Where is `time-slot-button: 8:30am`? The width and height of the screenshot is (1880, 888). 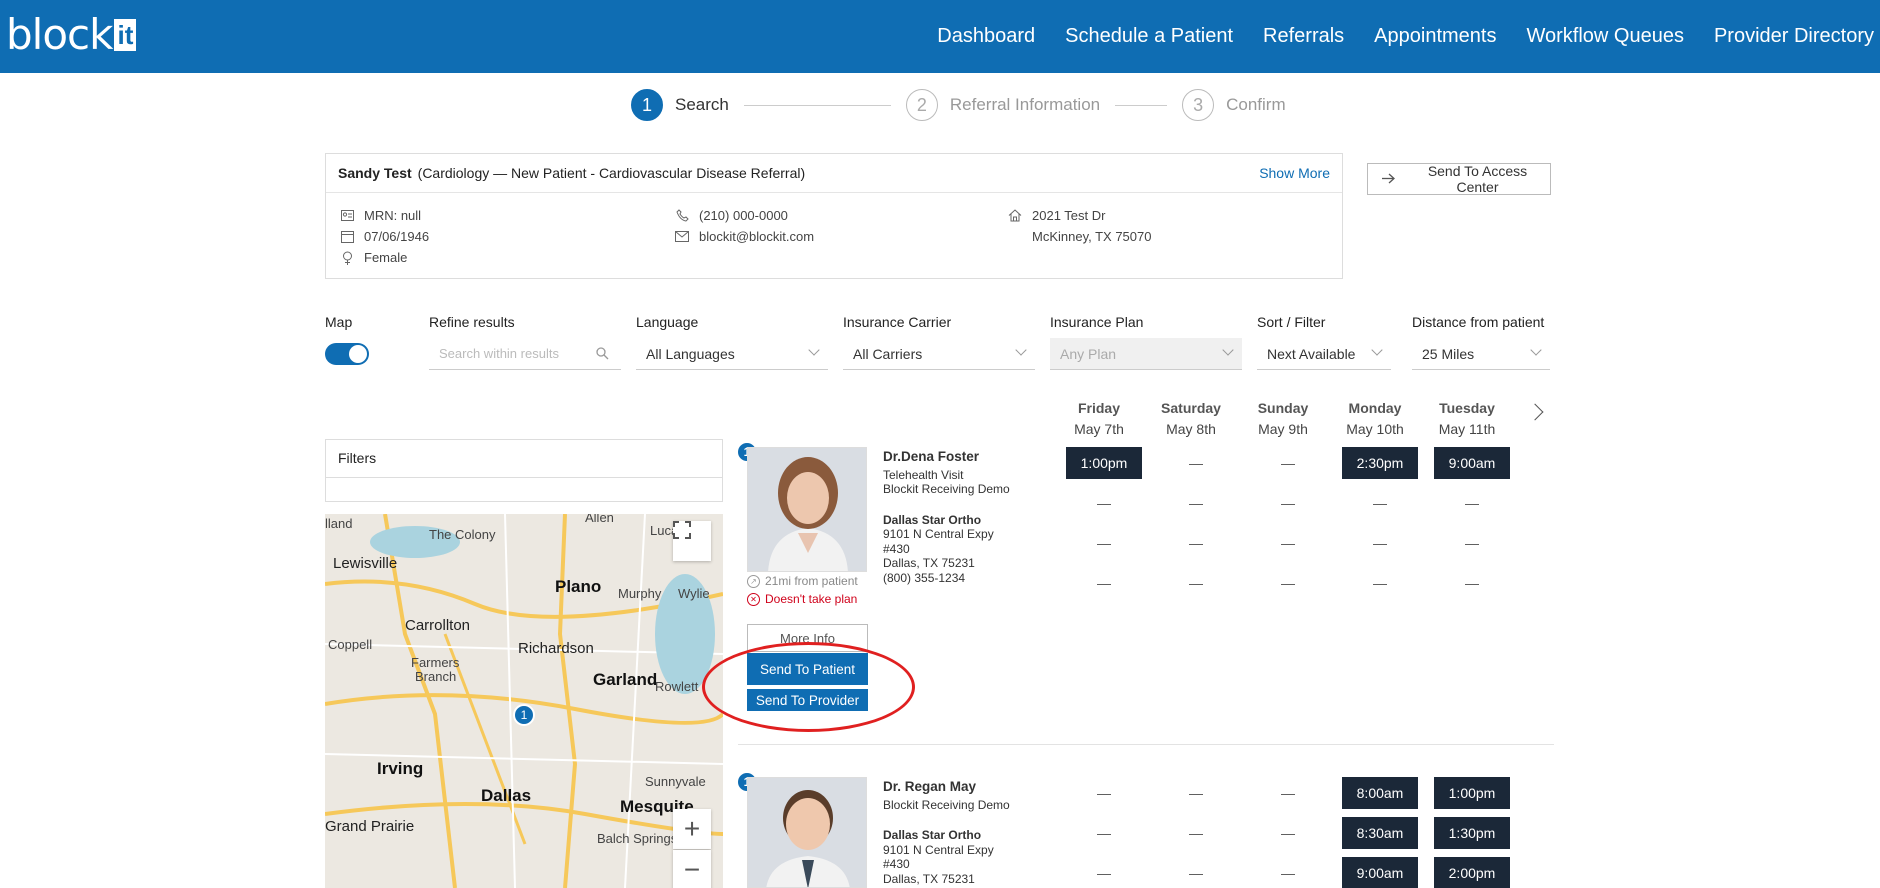 time-slot-button: 8:30am is located at coordinates (1380, 833).